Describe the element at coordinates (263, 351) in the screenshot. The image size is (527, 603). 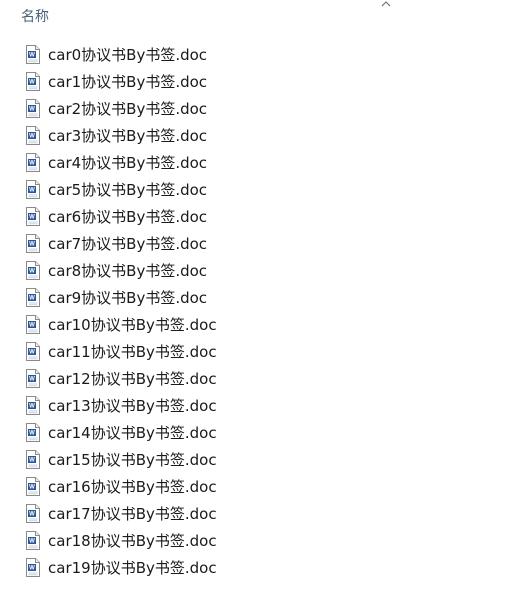
I see `file-row: W car11协议书By书签.doc` at that location.